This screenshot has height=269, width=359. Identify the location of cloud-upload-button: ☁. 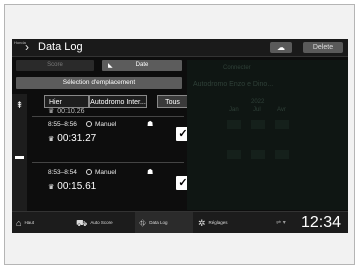
(281, 47).